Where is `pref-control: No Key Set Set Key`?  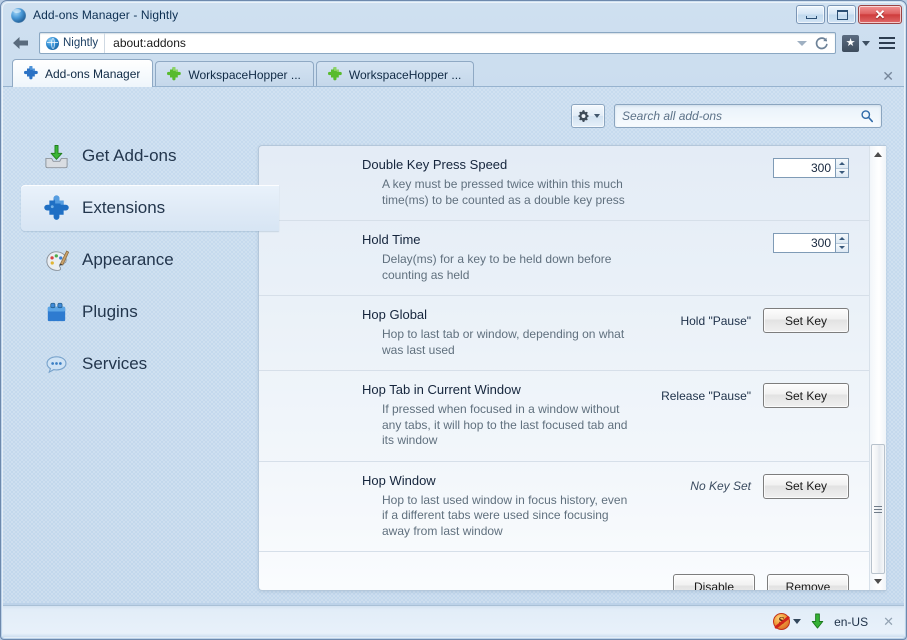
pref-control: No Key Set Set Key is located at coordinates (769, 486).